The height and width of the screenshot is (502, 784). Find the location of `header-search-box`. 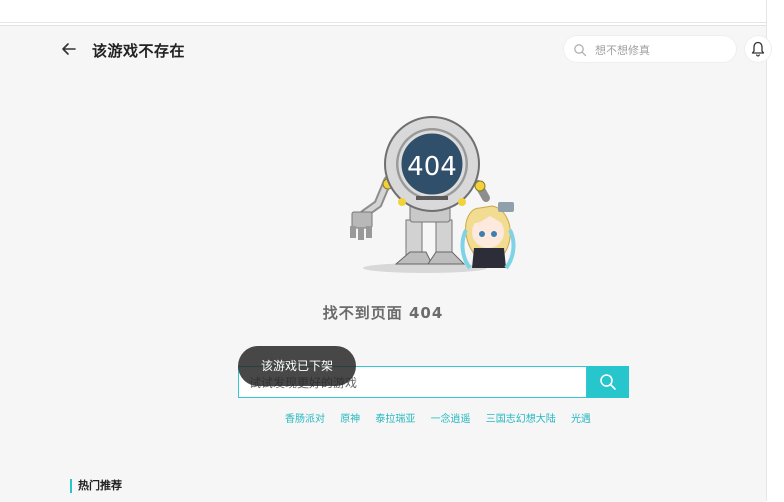

header-search-box is located at coordinates (650, 49).